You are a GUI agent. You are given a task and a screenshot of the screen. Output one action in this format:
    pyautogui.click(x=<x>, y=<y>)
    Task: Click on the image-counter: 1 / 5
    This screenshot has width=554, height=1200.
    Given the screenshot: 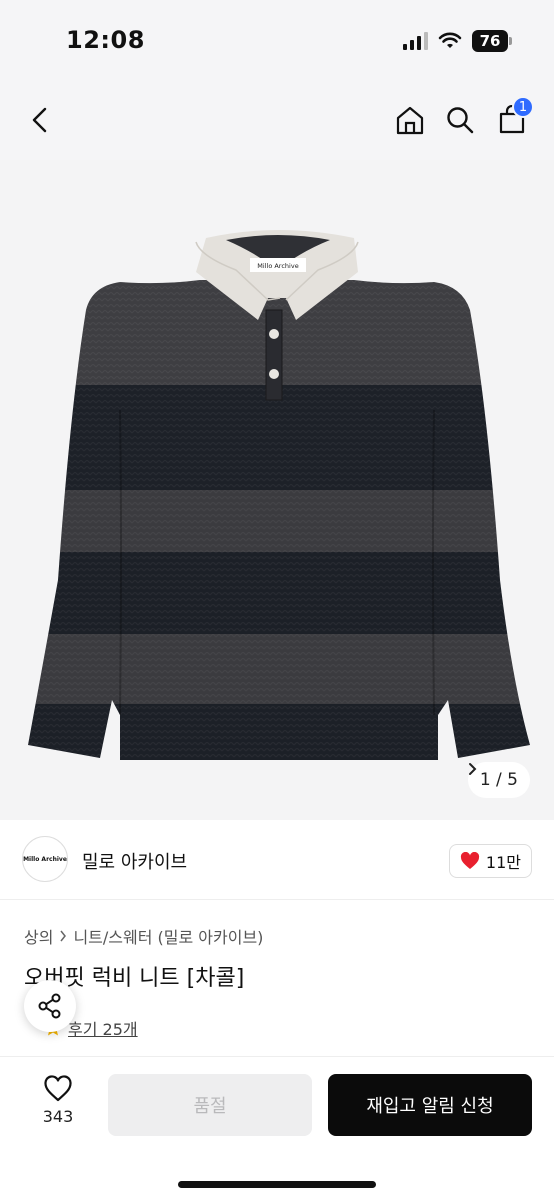 What is the action you would take?
    pyautogui.click(x=498, y=780)
    